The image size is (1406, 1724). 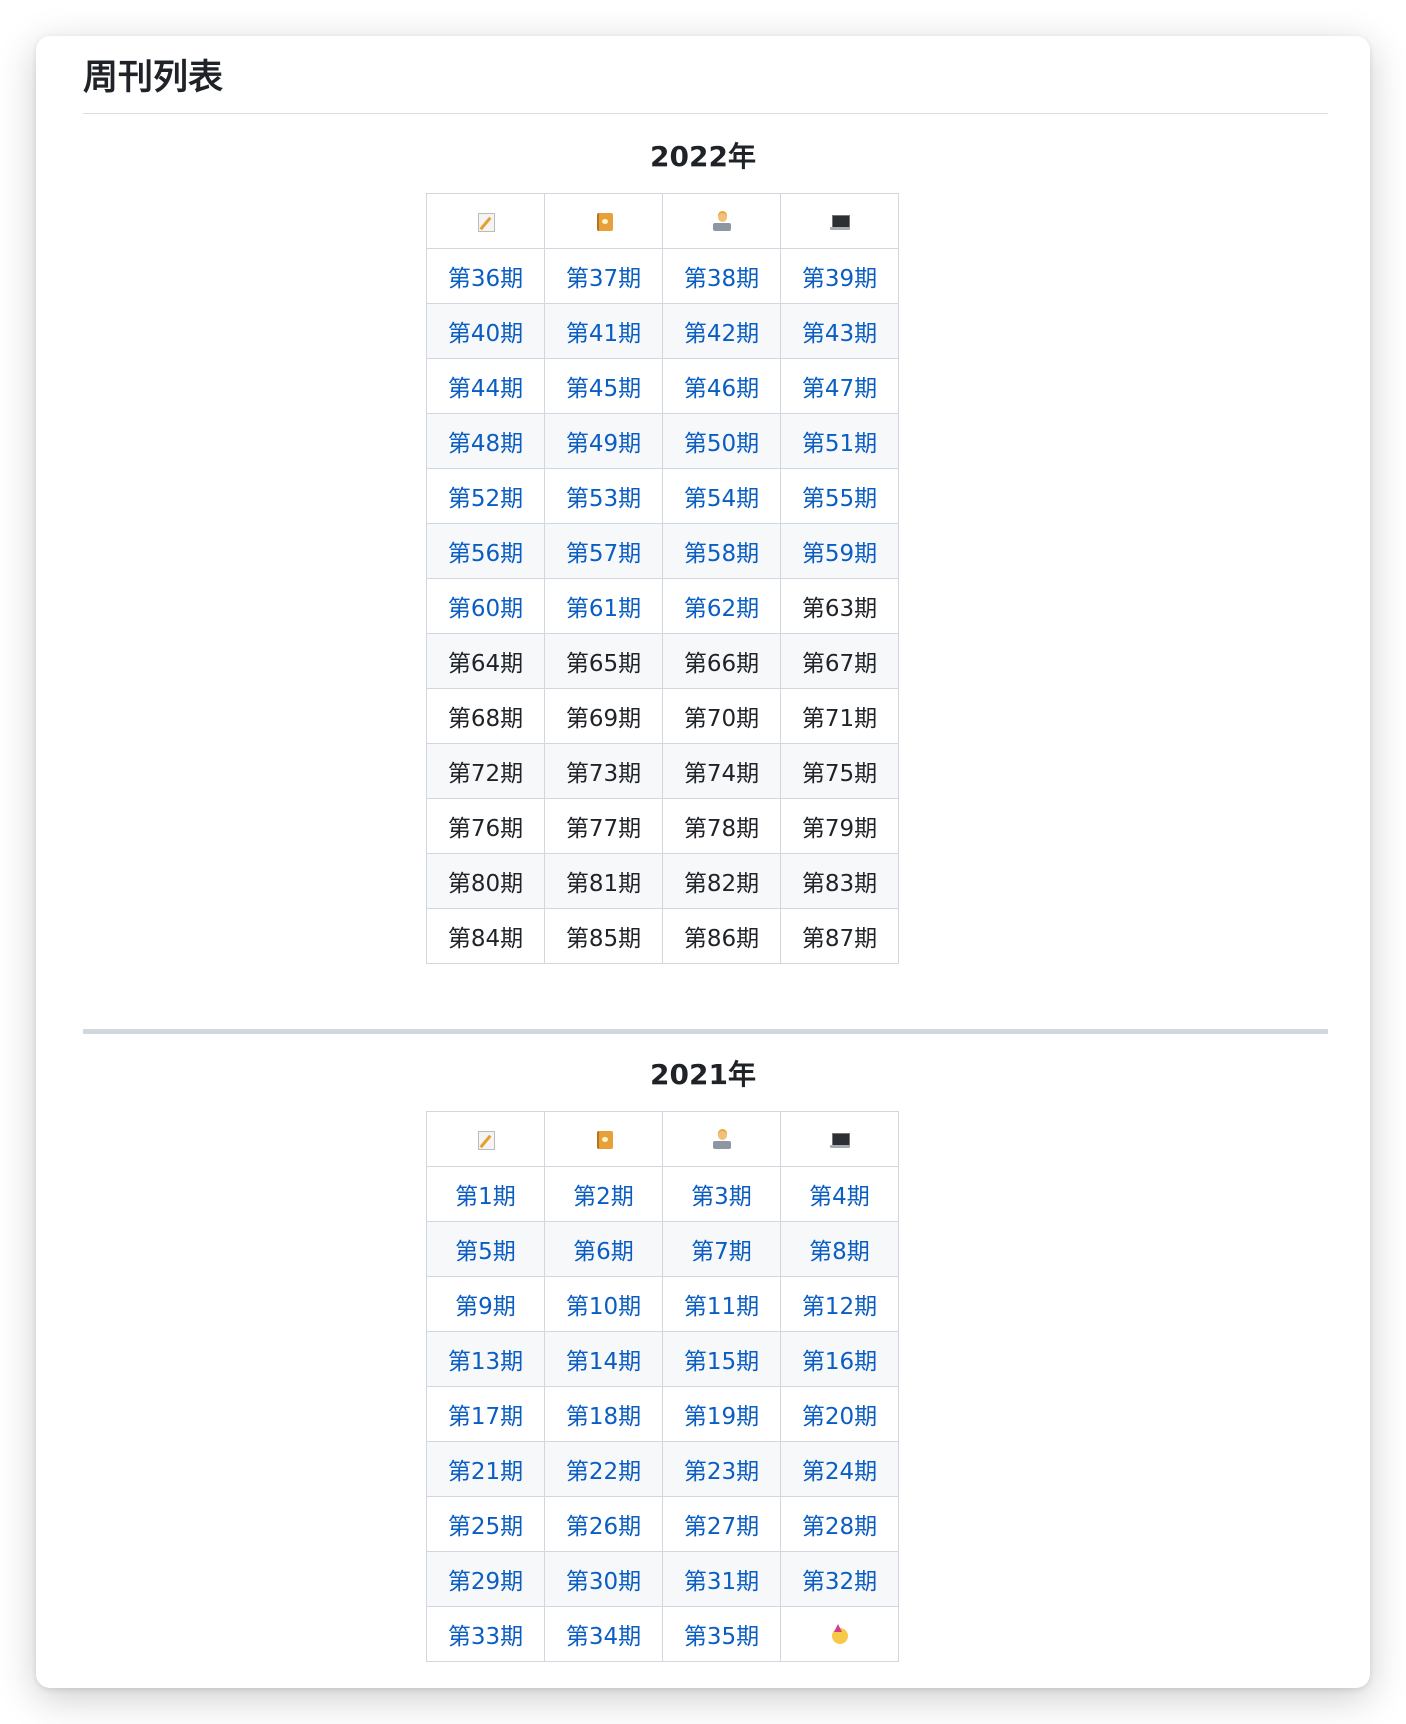 I want to click on issue-link: 第22期, so click(x=603, y=1472).